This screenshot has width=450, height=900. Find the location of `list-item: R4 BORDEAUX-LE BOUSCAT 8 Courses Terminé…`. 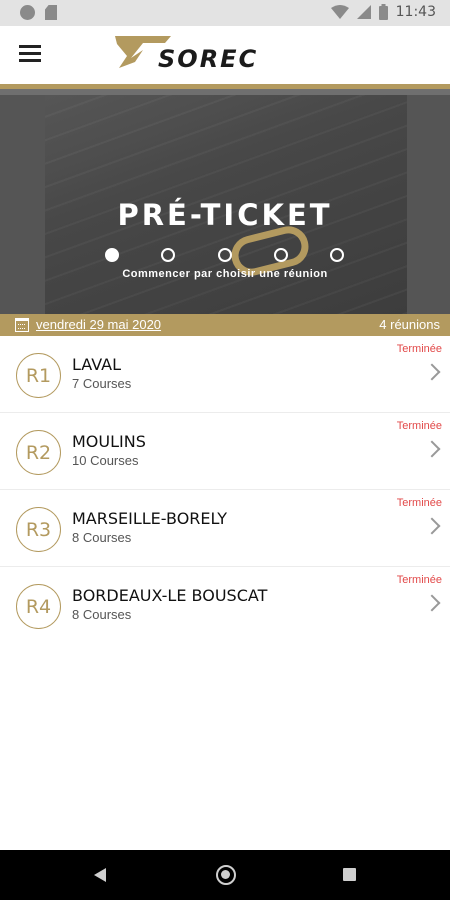

list-item: R4 BORDEAUX-LE BOUSCAT 8 Courses Terminé… is located at coordinates (225, 605).